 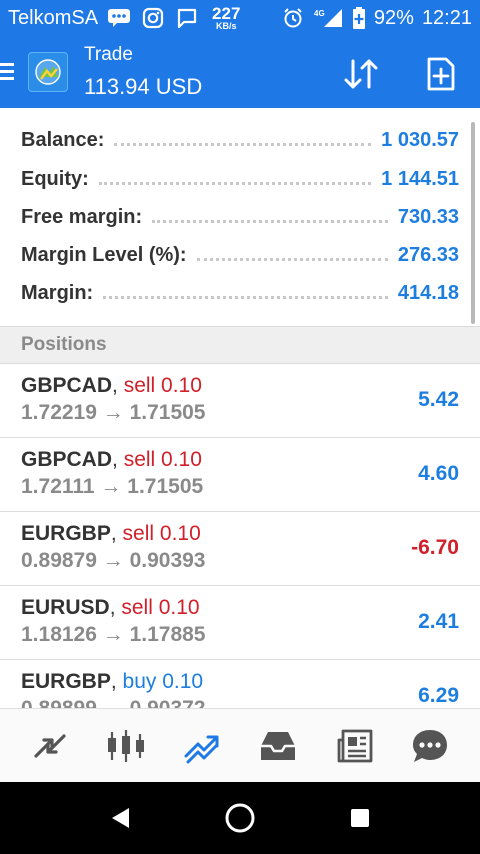 I want to click on position-row: GBPCAD, sell 0.10 1.72111 → 1.71505 4.60, so click(x=240, y=475).